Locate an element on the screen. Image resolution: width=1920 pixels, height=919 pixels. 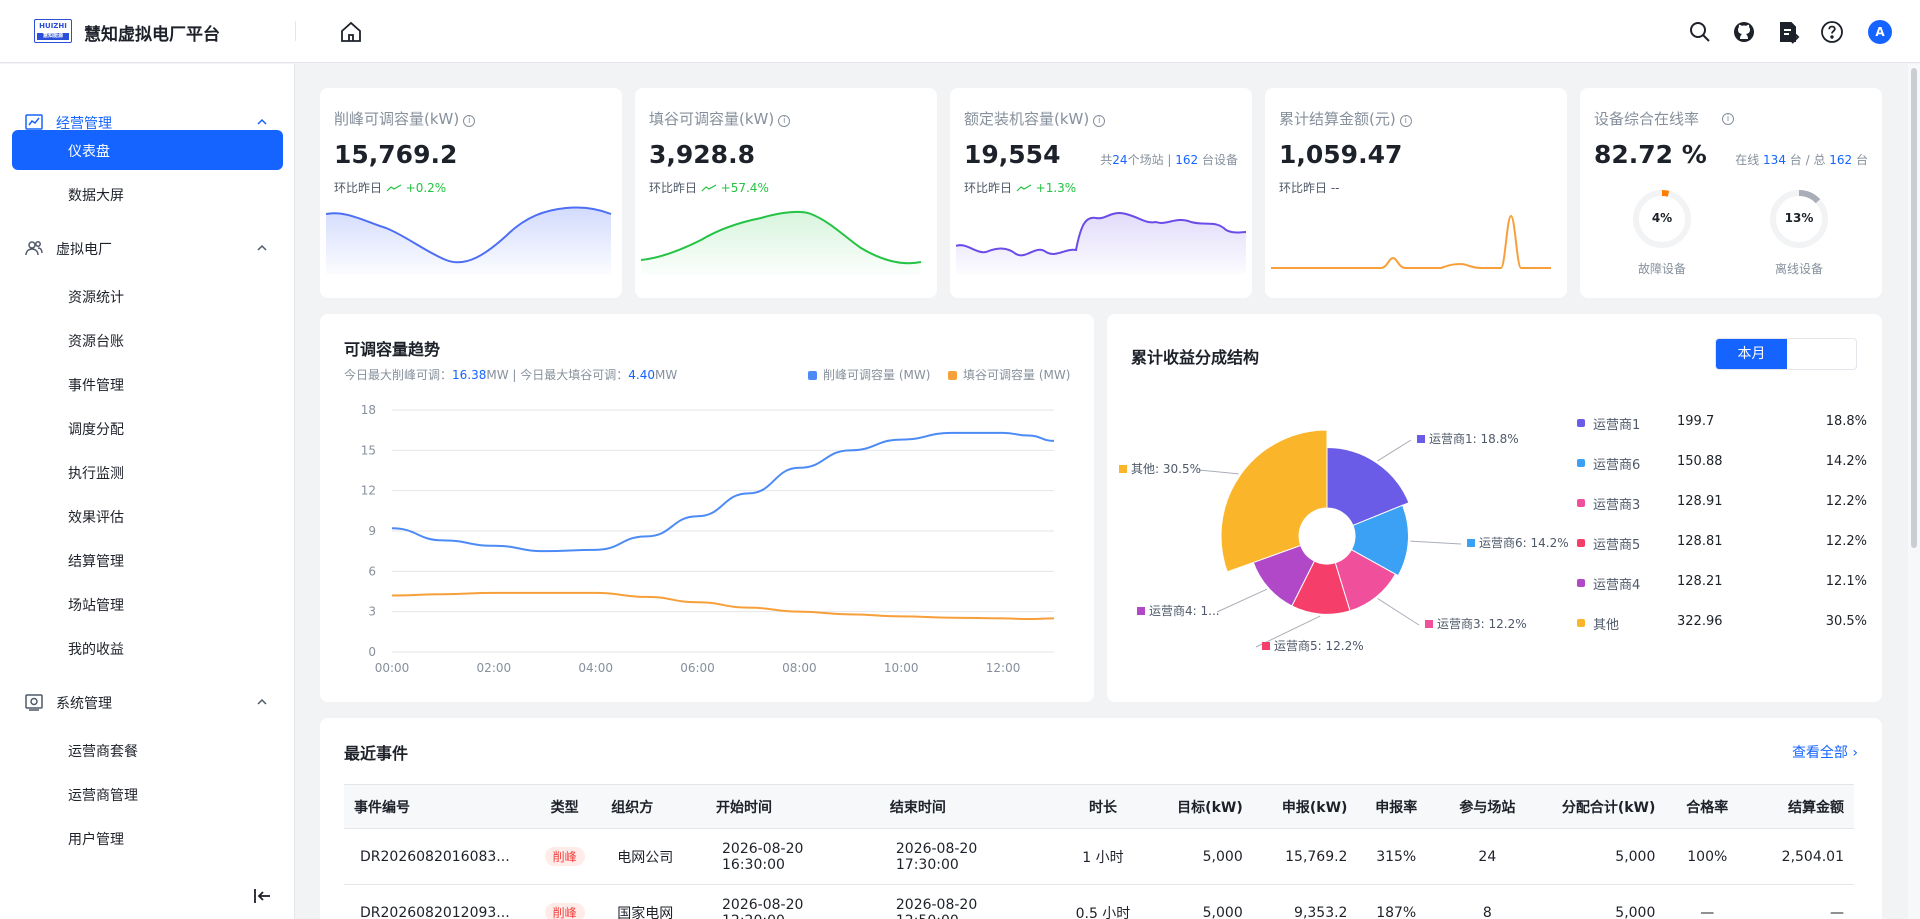
x-tick-label: 06:00 is located at coordinates (697, 668).